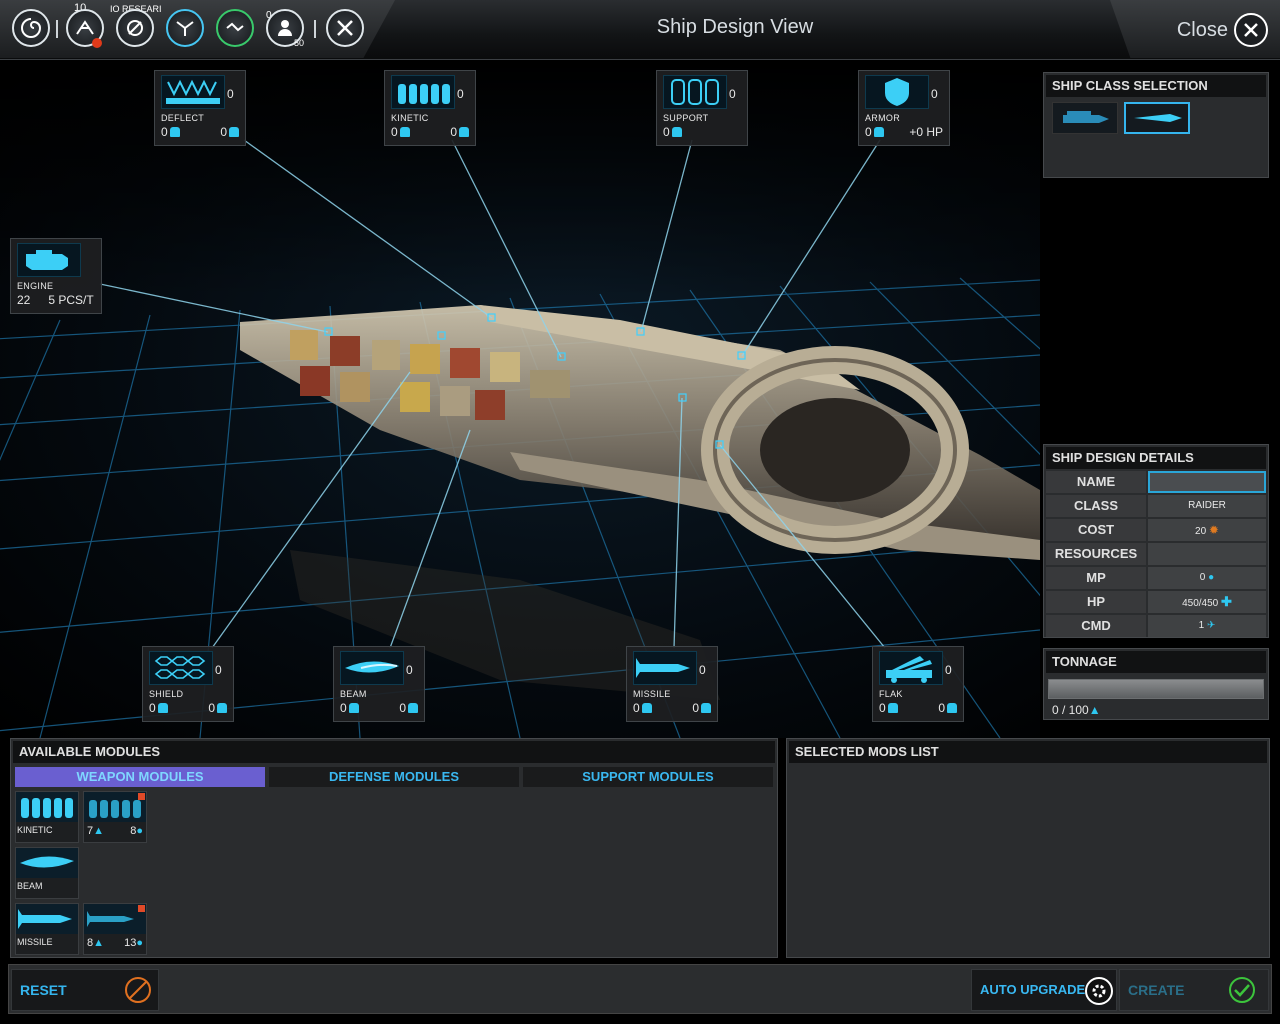 The width and height of the screenshot is (1280, 1024). What do you see at coordinates (1207, 530) in the screenshot?
I see `cost-cell: 20 ✹` at bounding box center [1207, 530].